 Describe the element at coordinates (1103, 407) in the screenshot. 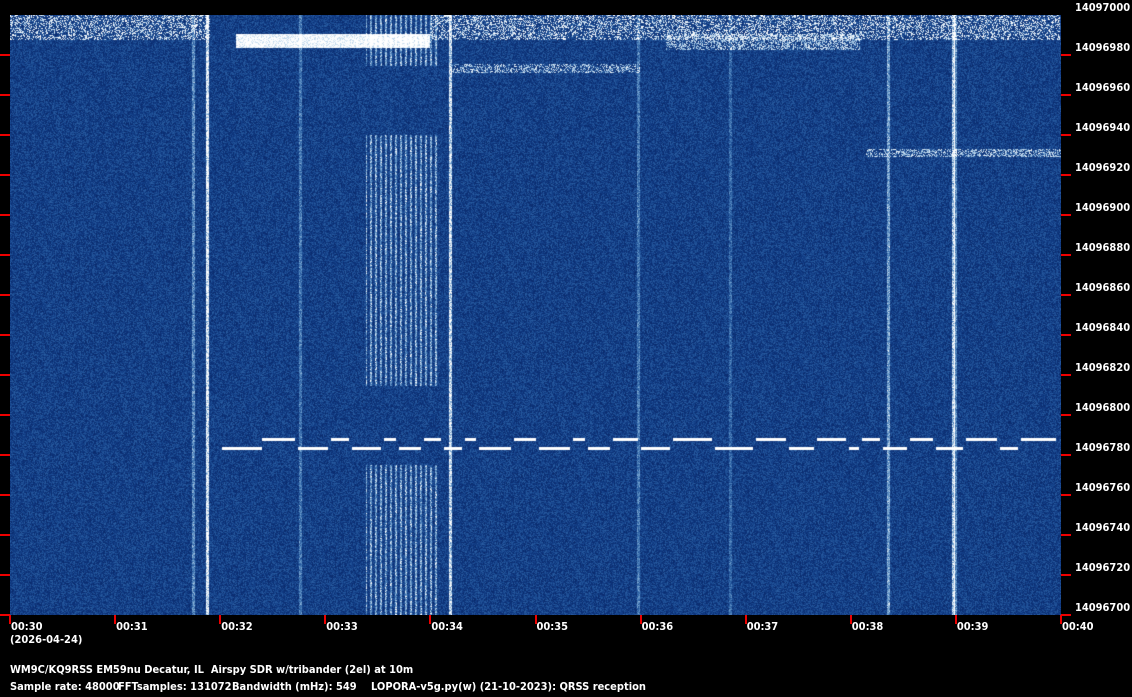

I see `y-tick-label: 14096800` at that location.